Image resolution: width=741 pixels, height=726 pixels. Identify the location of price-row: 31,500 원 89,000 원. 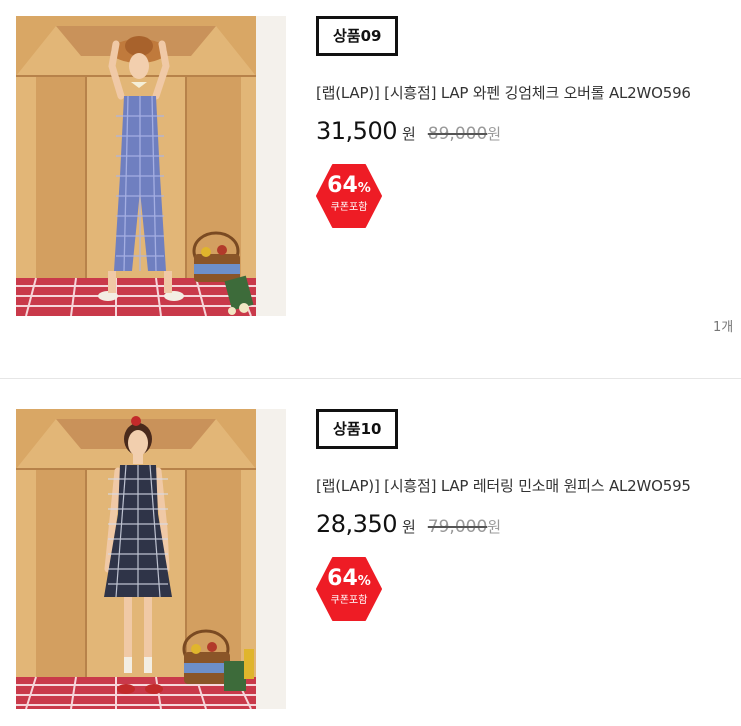
(528, 131).